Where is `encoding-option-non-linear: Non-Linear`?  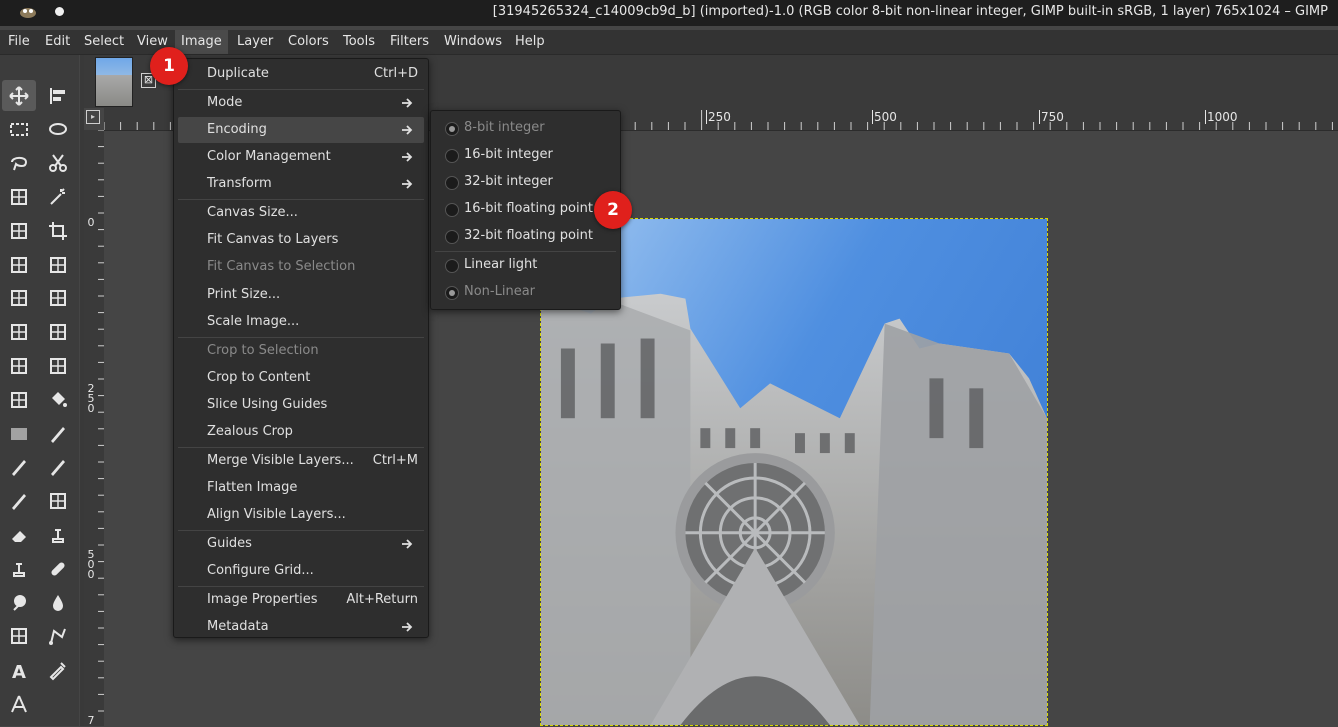 encoding-option-non-linear: Non-Linear is located at coordinates (525, 292).